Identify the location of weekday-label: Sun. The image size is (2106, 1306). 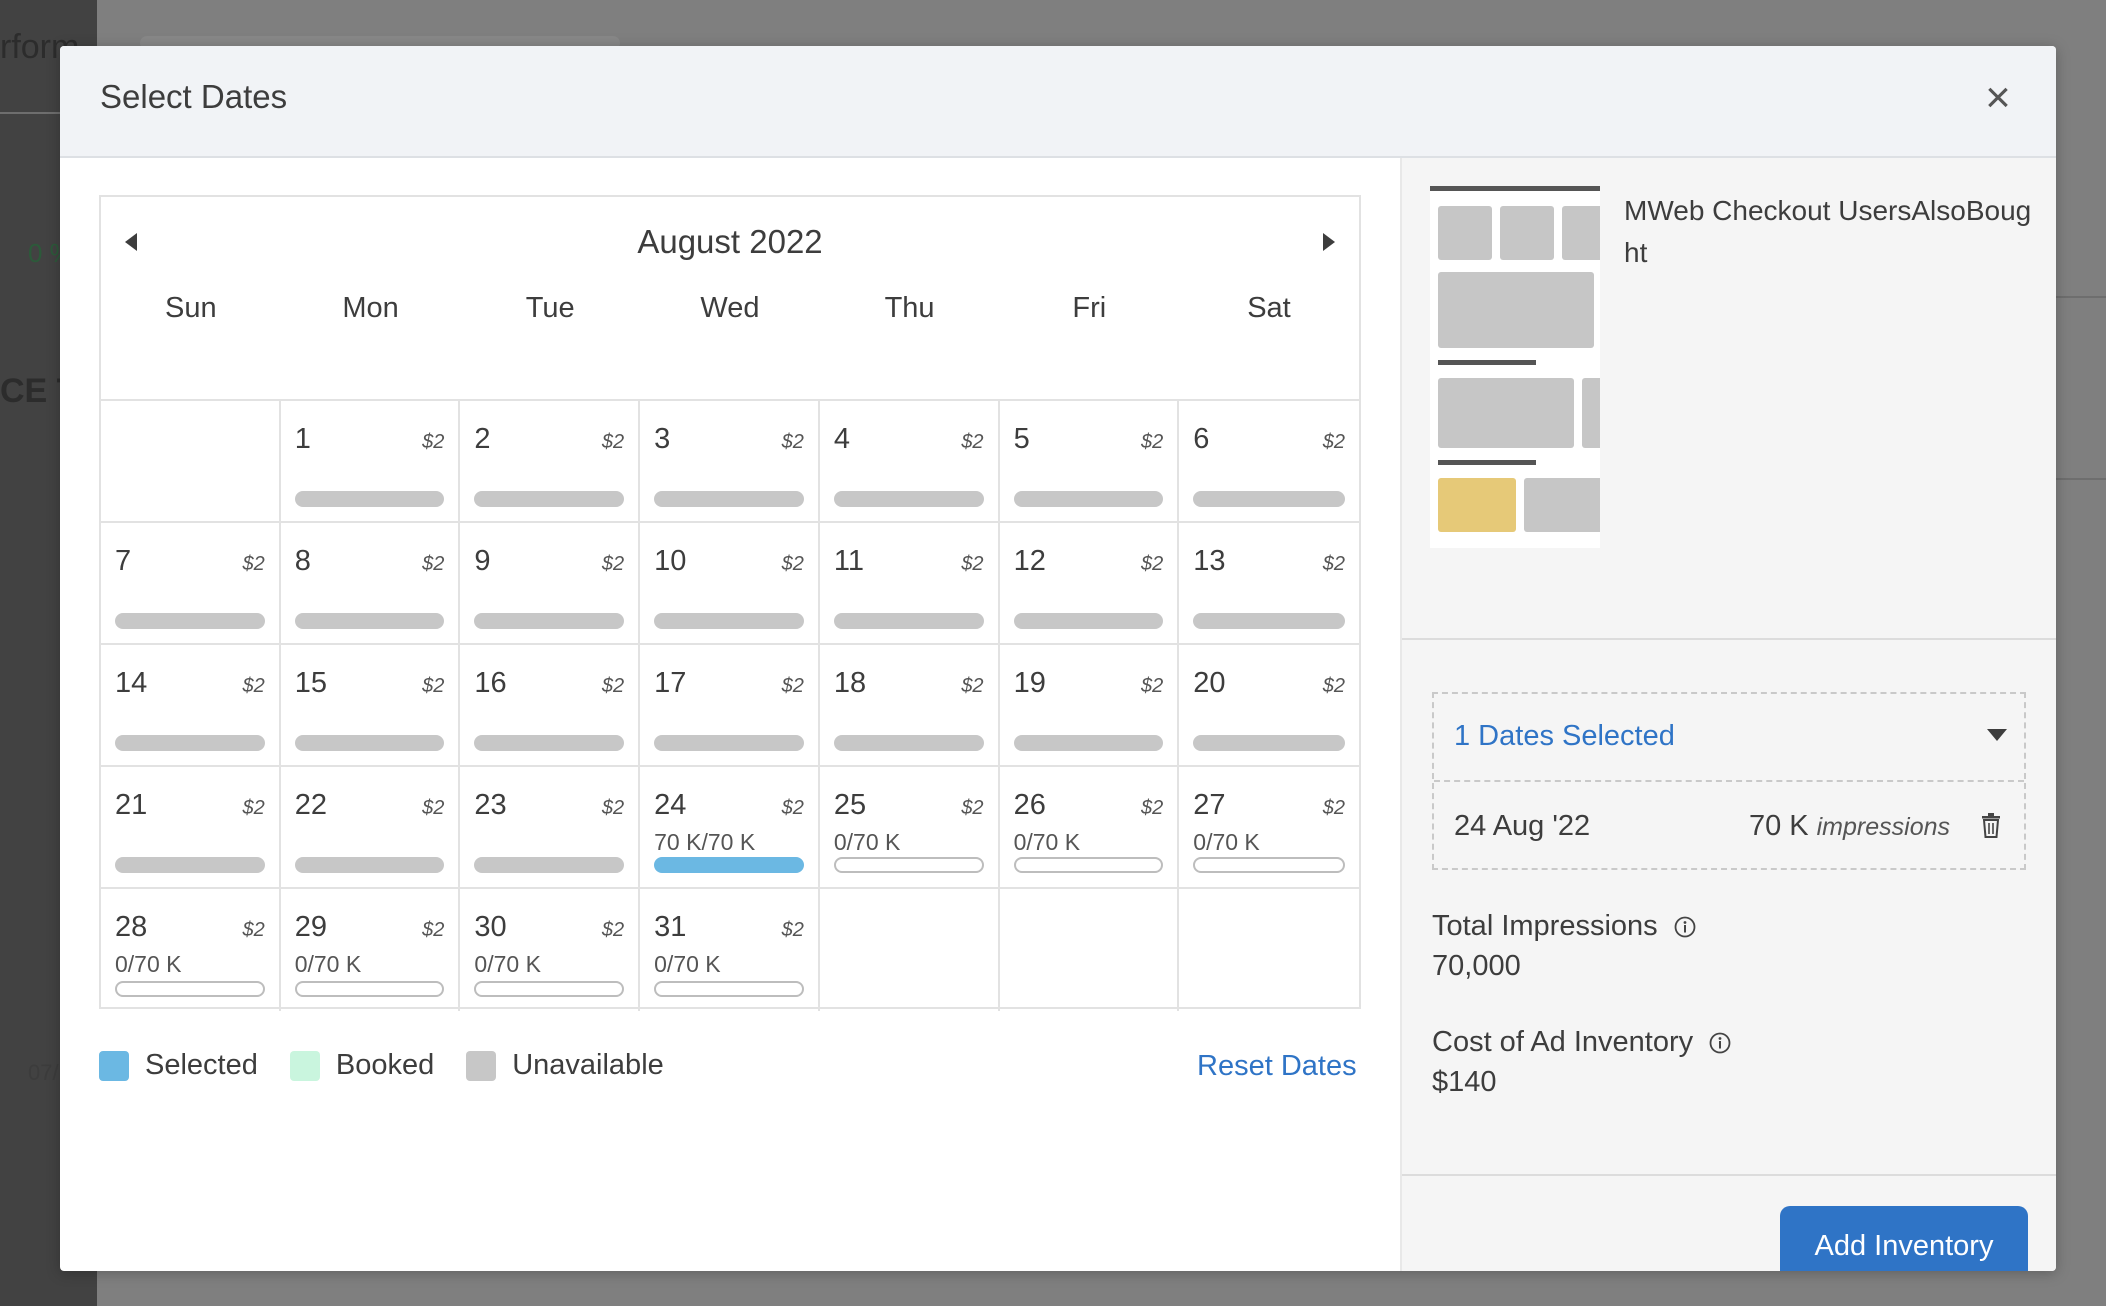
(191, 308).